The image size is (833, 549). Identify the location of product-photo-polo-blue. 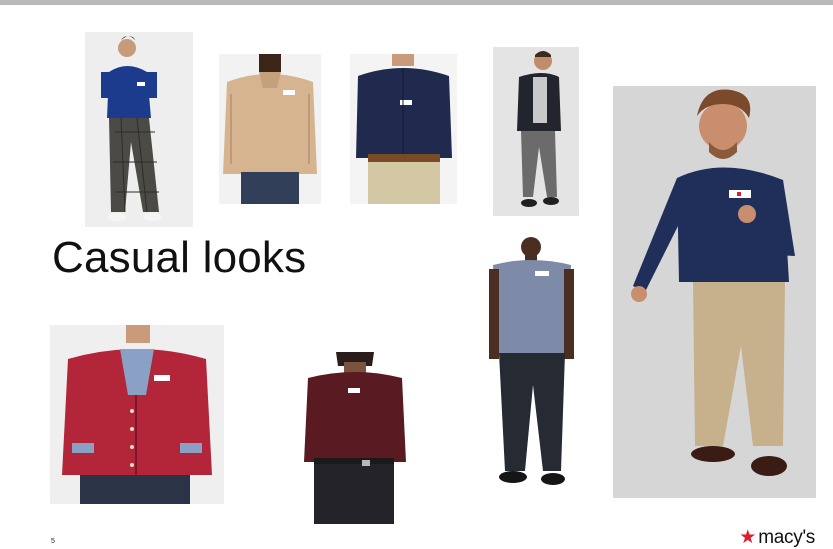
(139, 129).